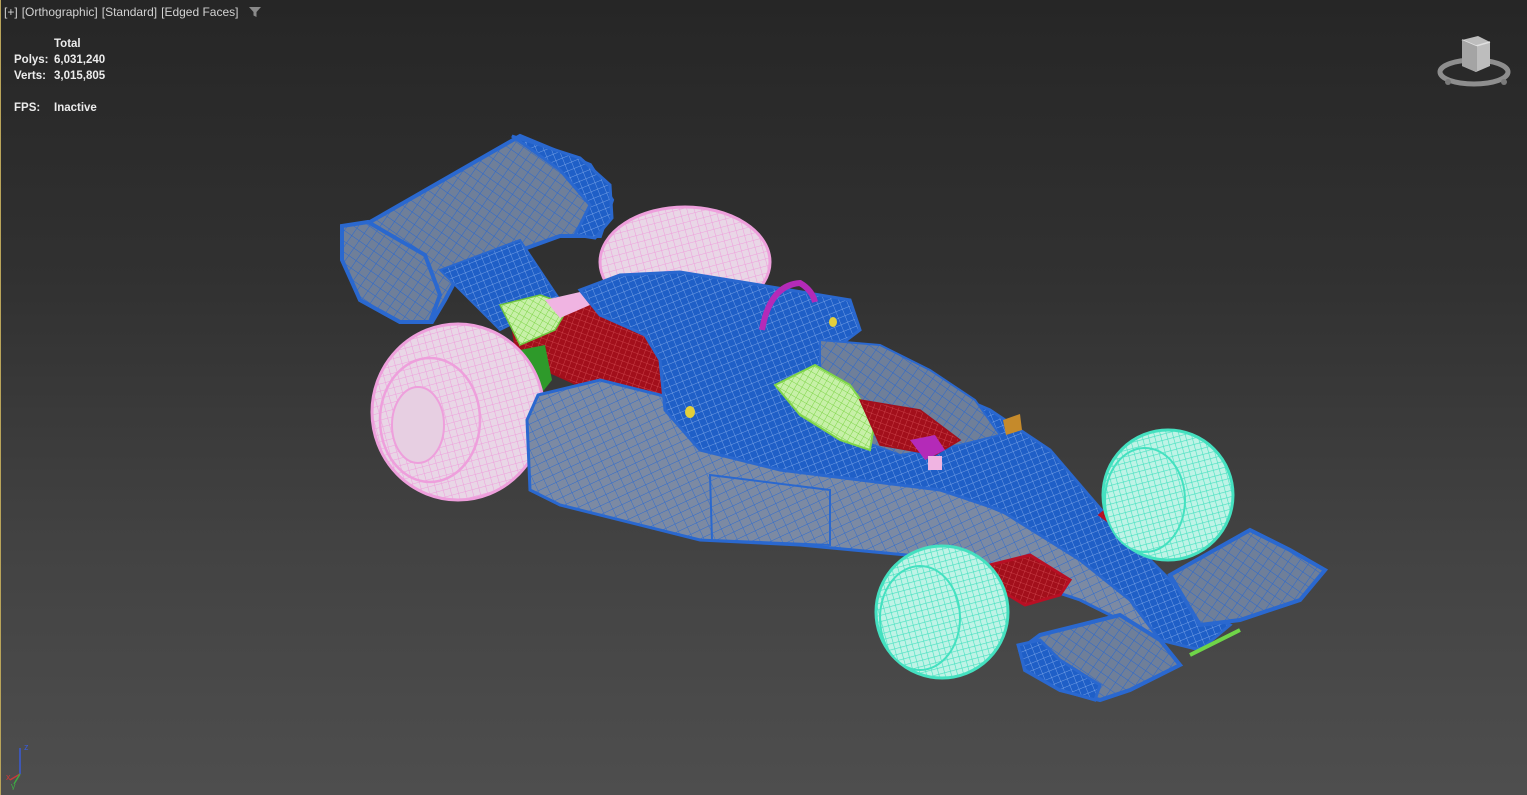 This screenshot has width=1527, height=795. What do you see at coordinates (942, 612) in the screenshot?
I see `front-left-tire` at bounding box center [942, 612].